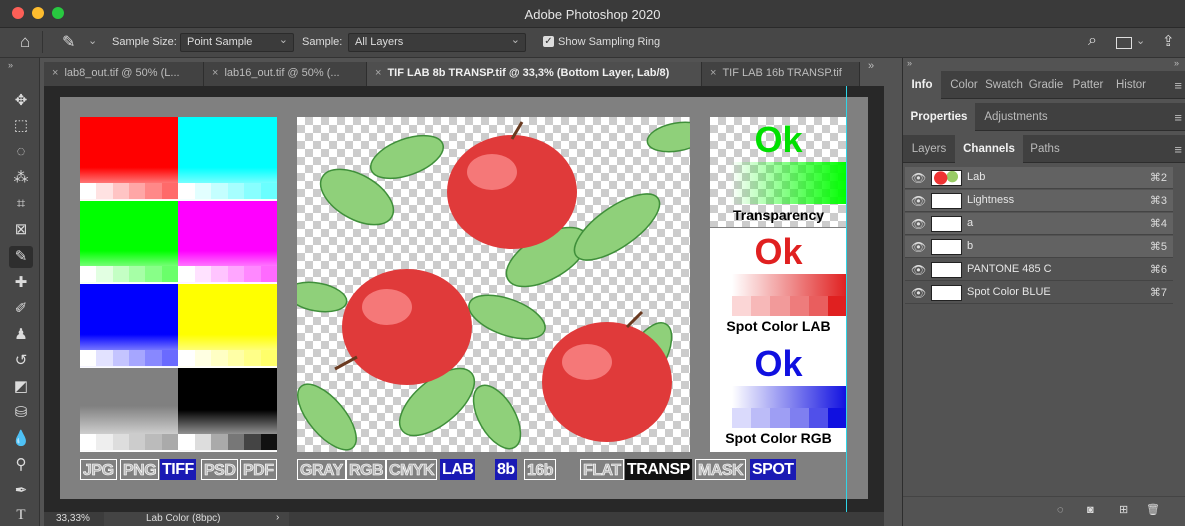 Image resolution: width=1185 pixels, height=526 pixels. I want to click on label-8b: 8b, so click(506, 469).